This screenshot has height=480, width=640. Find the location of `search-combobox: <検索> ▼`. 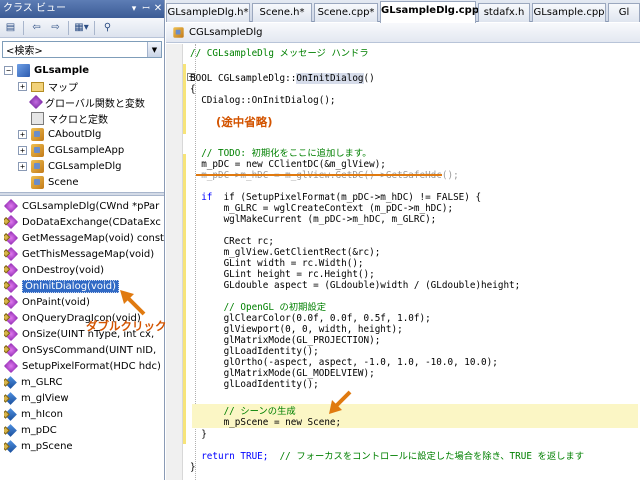

search-combobox: <検索> ▼ is located at coordinates (82, 49).